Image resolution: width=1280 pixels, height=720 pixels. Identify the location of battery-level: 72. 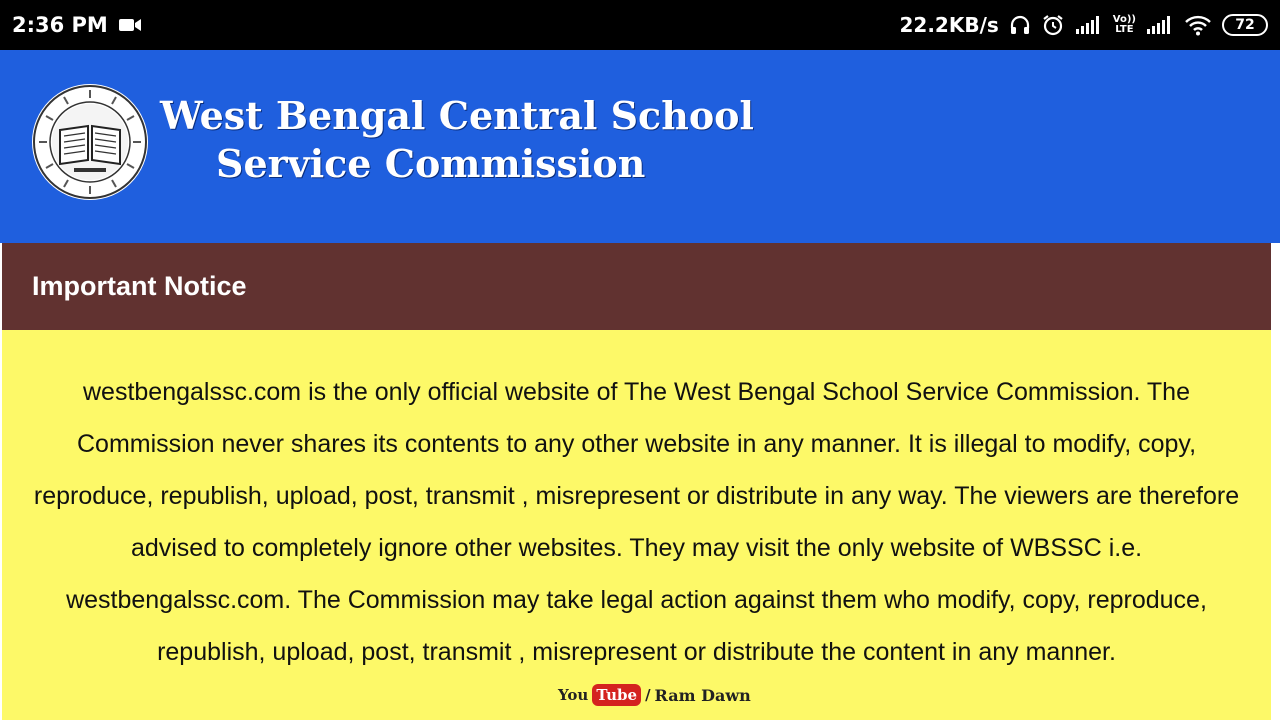
(1245, 25).